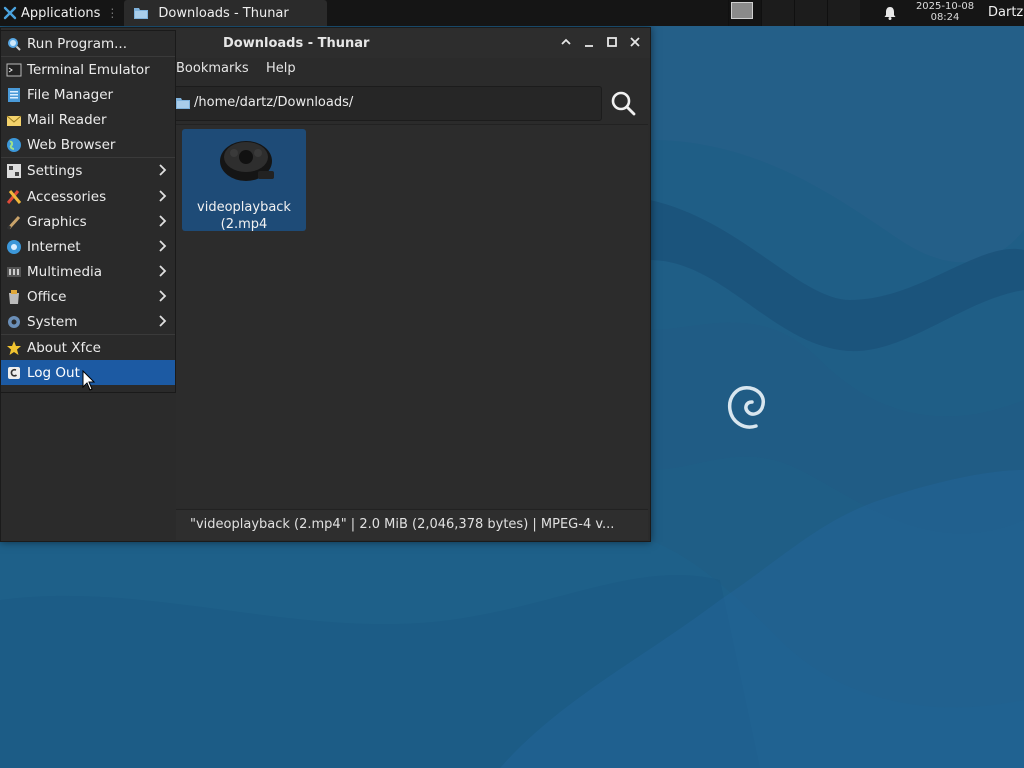 The height and width of the screenshot is (768, 1024). Describe the element at coordinates (14, 69) in the screenshot. I see `terminal-icon` at that location.